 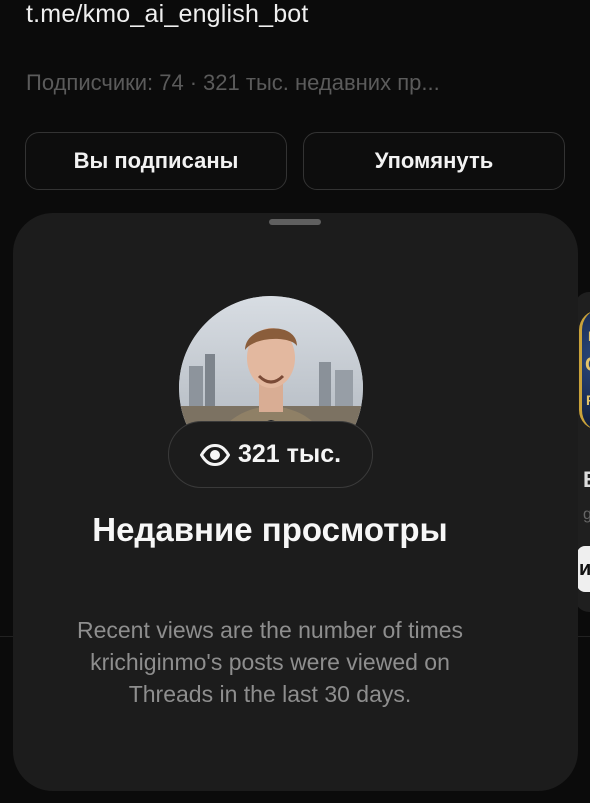 What do you see at coordinates (295, 222) in the screenshot?
I see `sheet-drag-handle` at bounding box center [295, 222].